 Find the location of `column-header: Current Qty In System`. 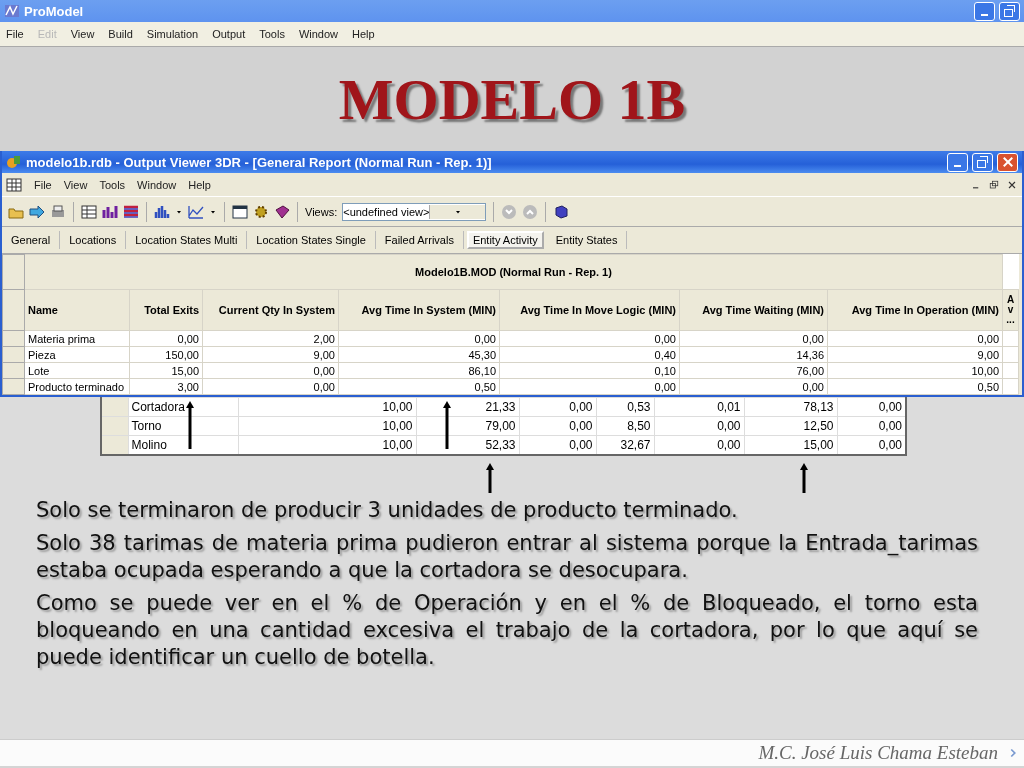

column-header: Current Qty In System is located at coordinates (270, 310).